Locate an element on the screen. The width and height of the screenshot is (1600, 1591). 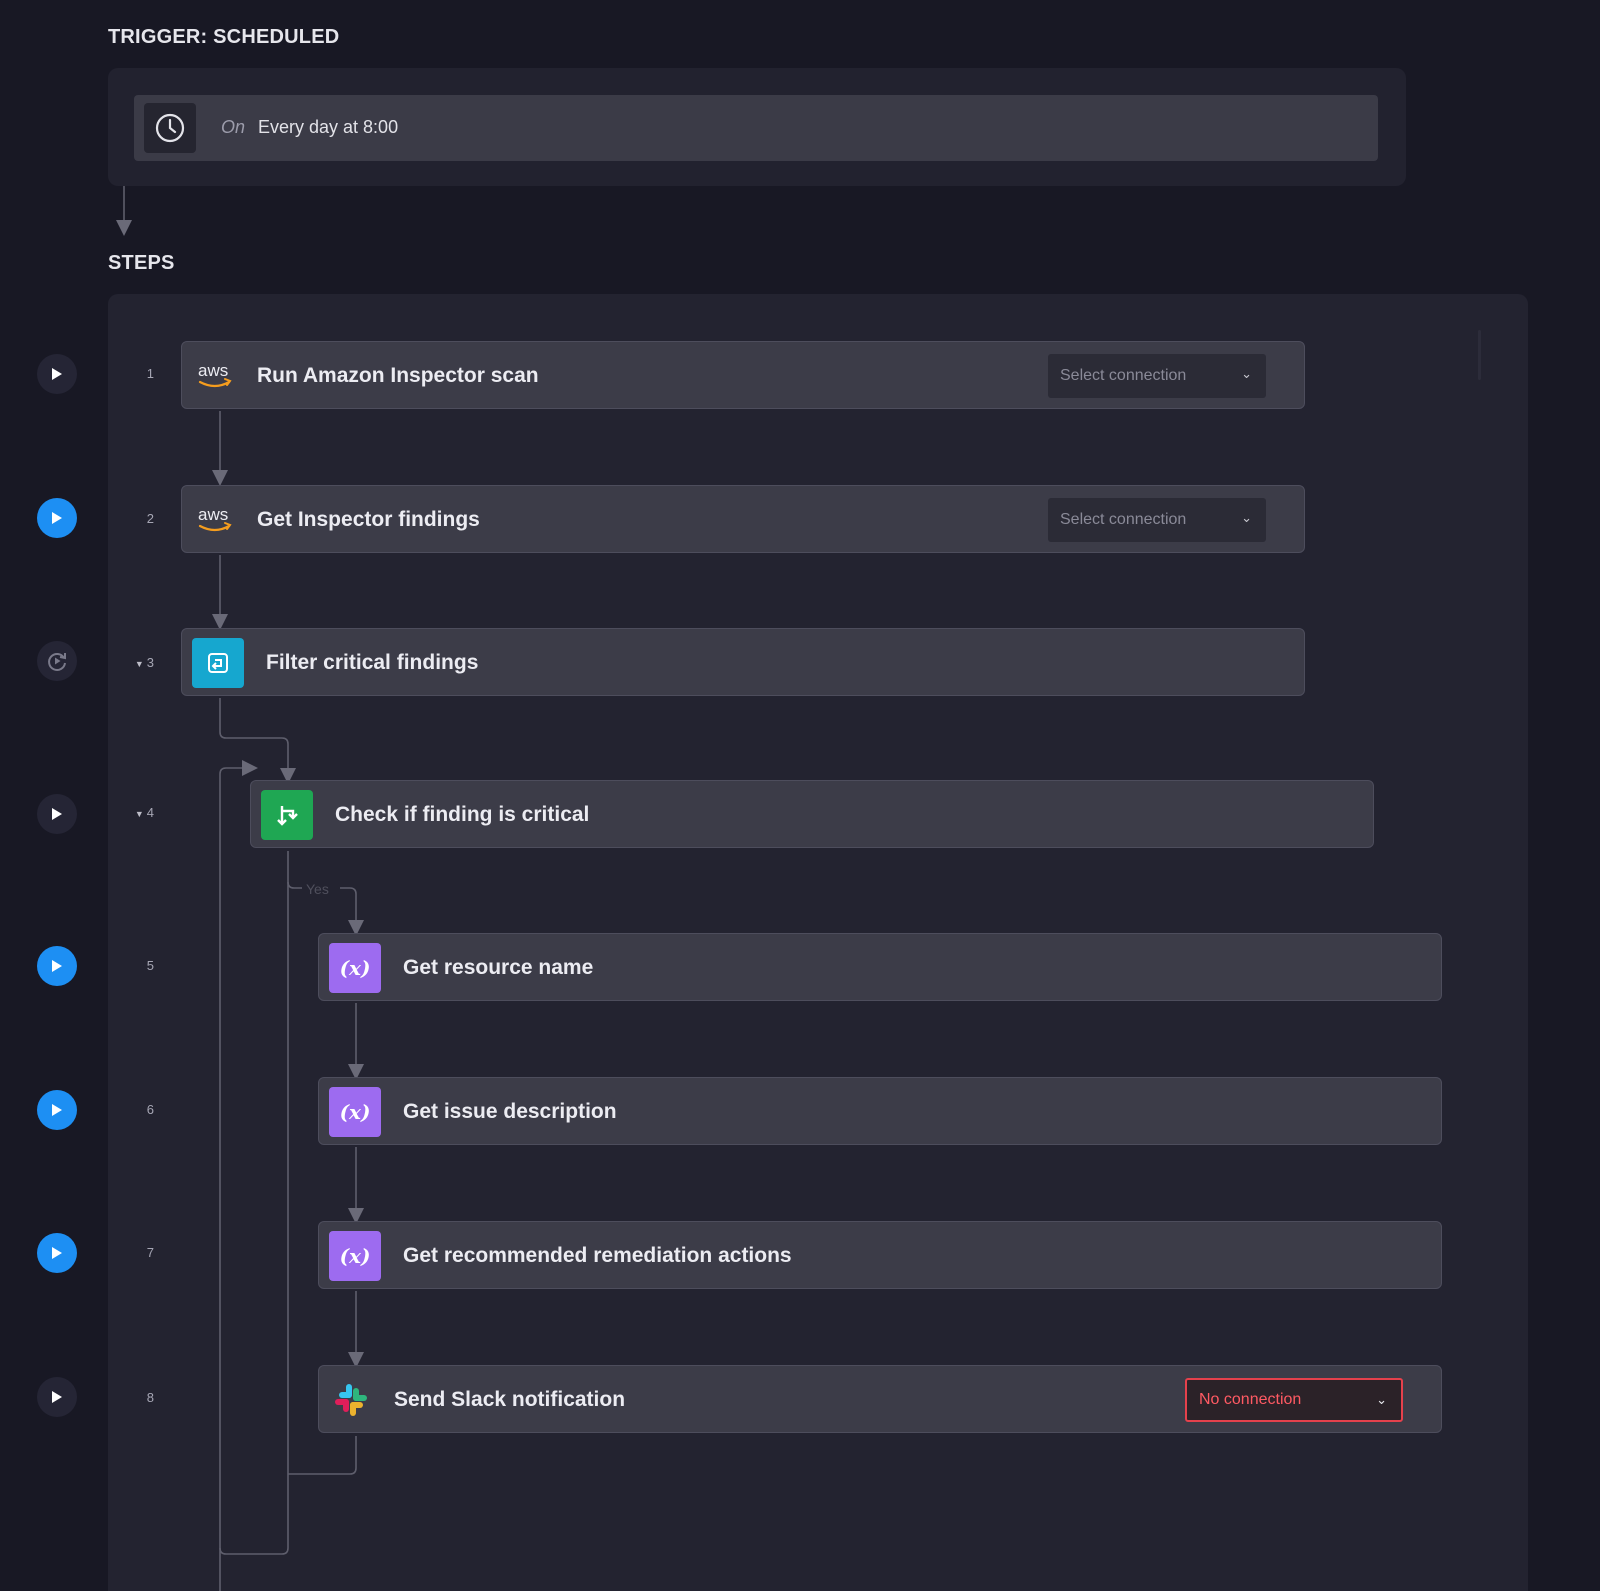
step-4-number-label: 4 is located at coordinates (150, 812).